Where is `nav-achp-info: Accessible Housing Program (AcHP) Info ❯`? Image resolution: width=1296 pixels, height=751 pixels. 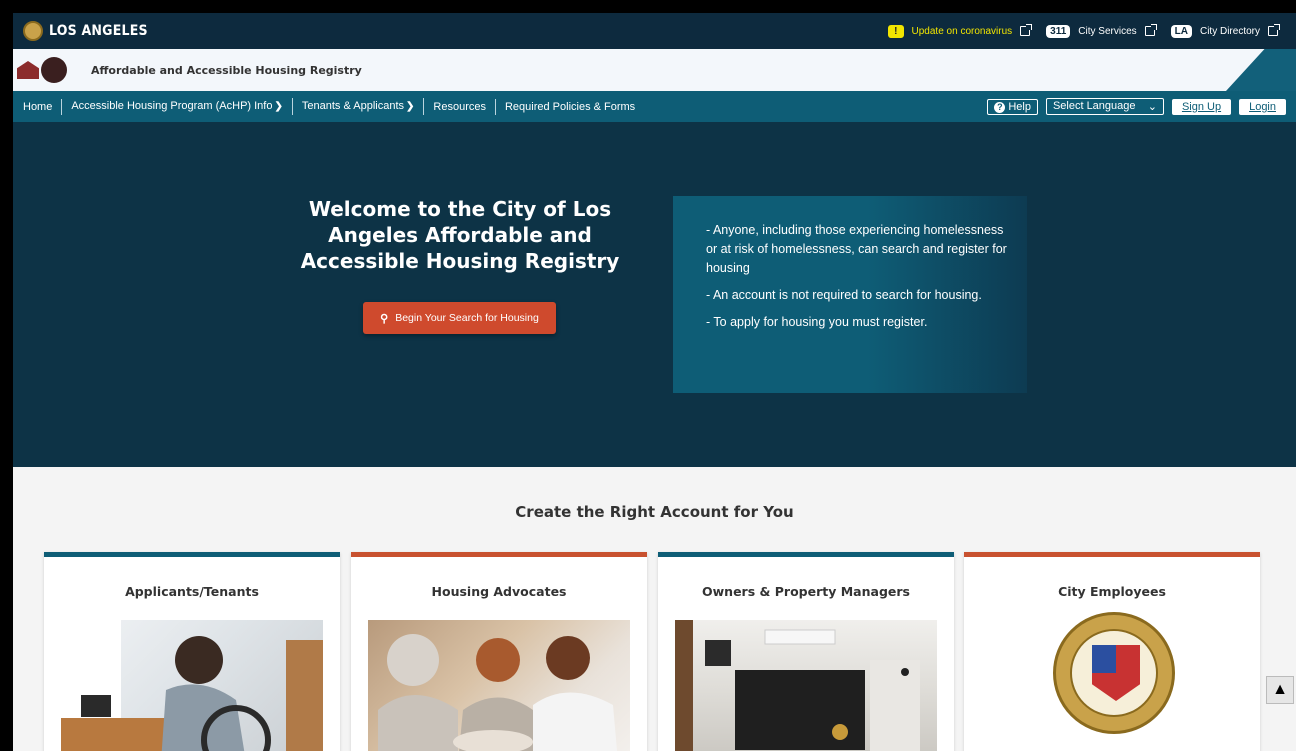 nav-achp-info: Accessible Housing Program (AcHP) Info ❯ is located at coordinates (177, 106).